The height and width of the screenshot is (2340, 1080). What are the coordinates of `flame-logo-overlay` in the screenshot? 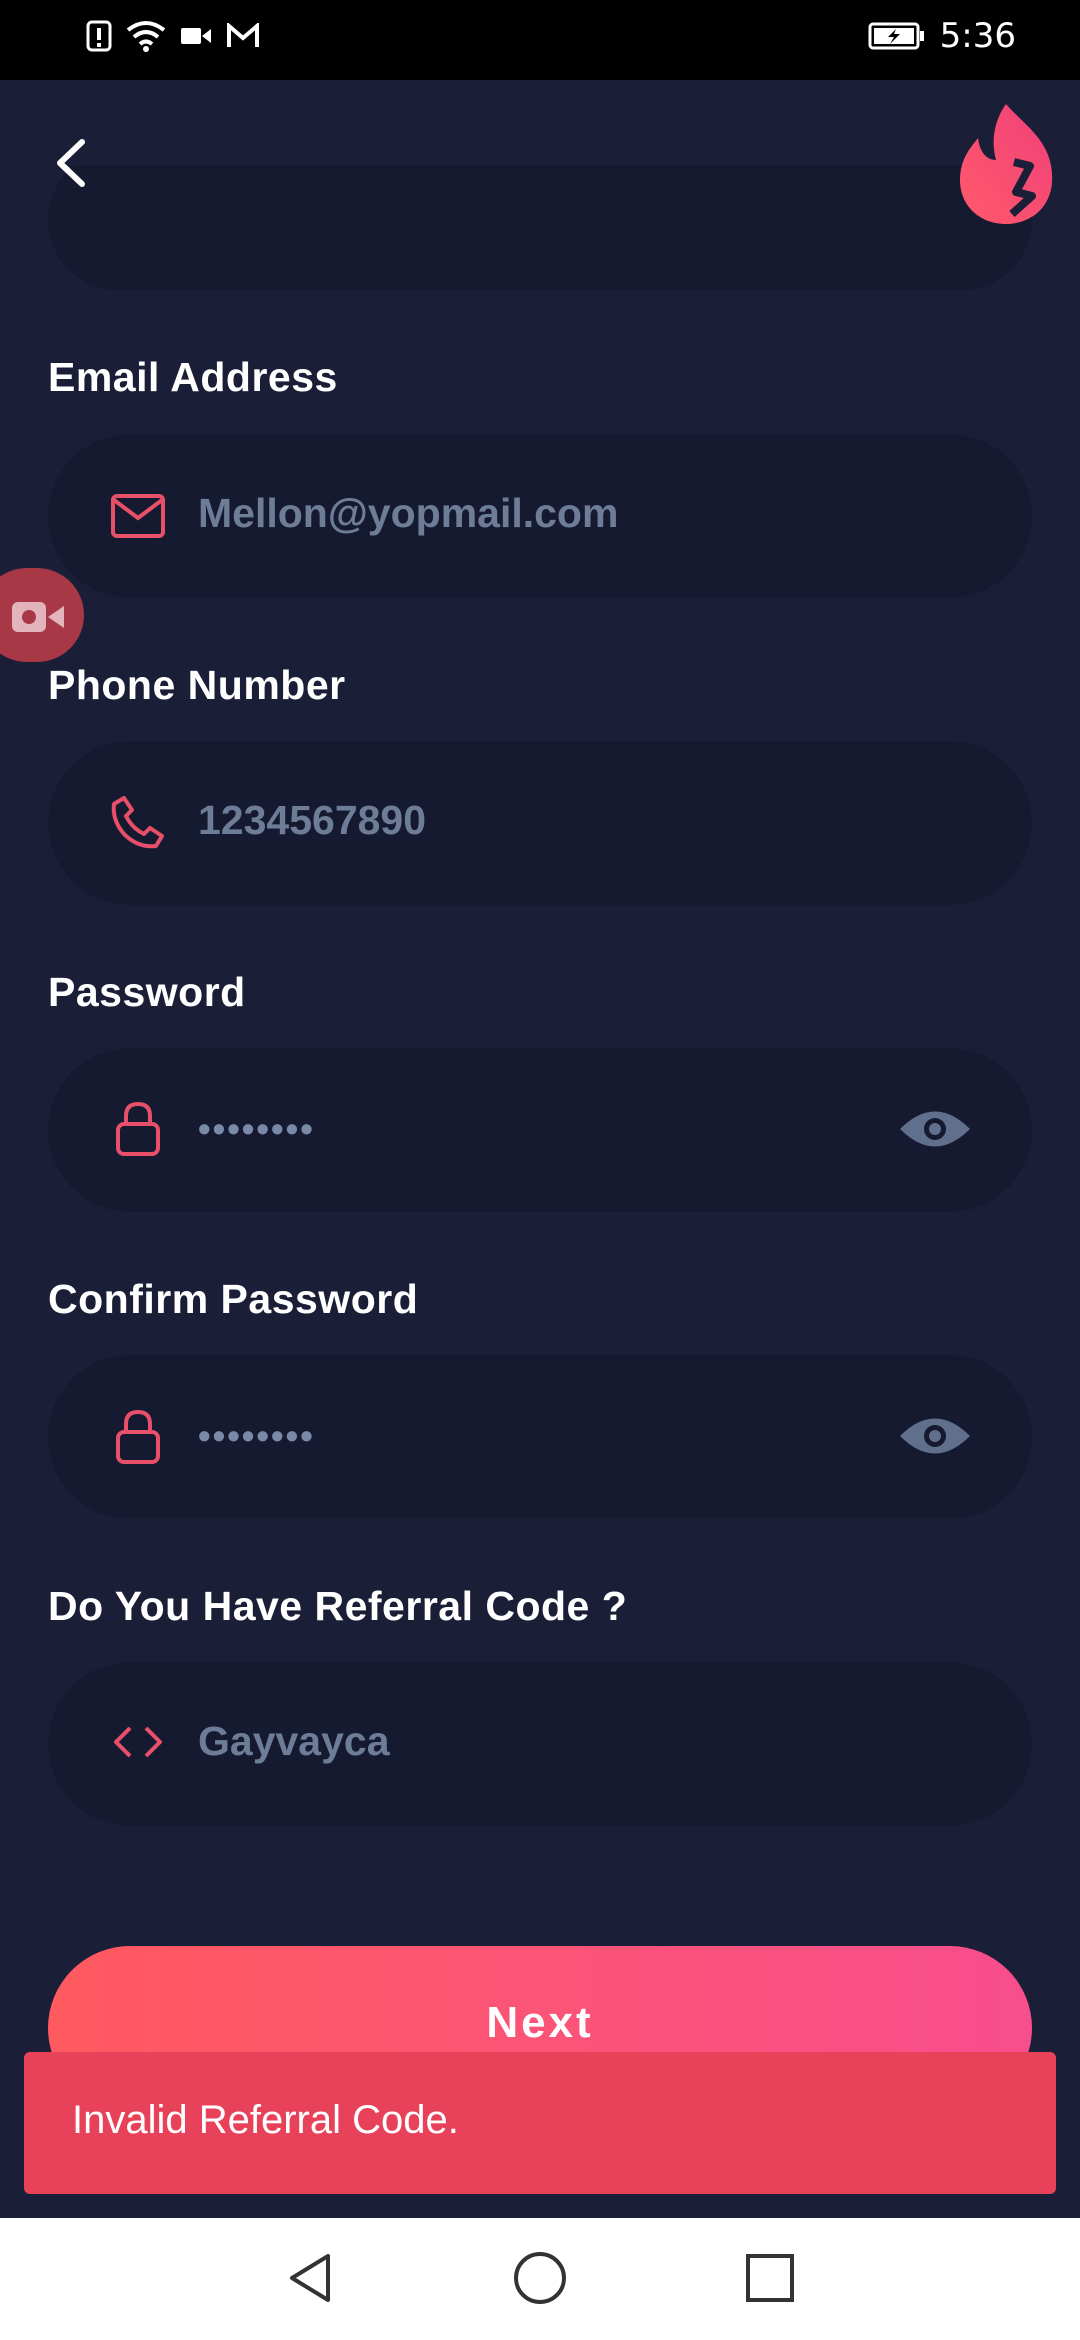 It's located at (1006, 164).